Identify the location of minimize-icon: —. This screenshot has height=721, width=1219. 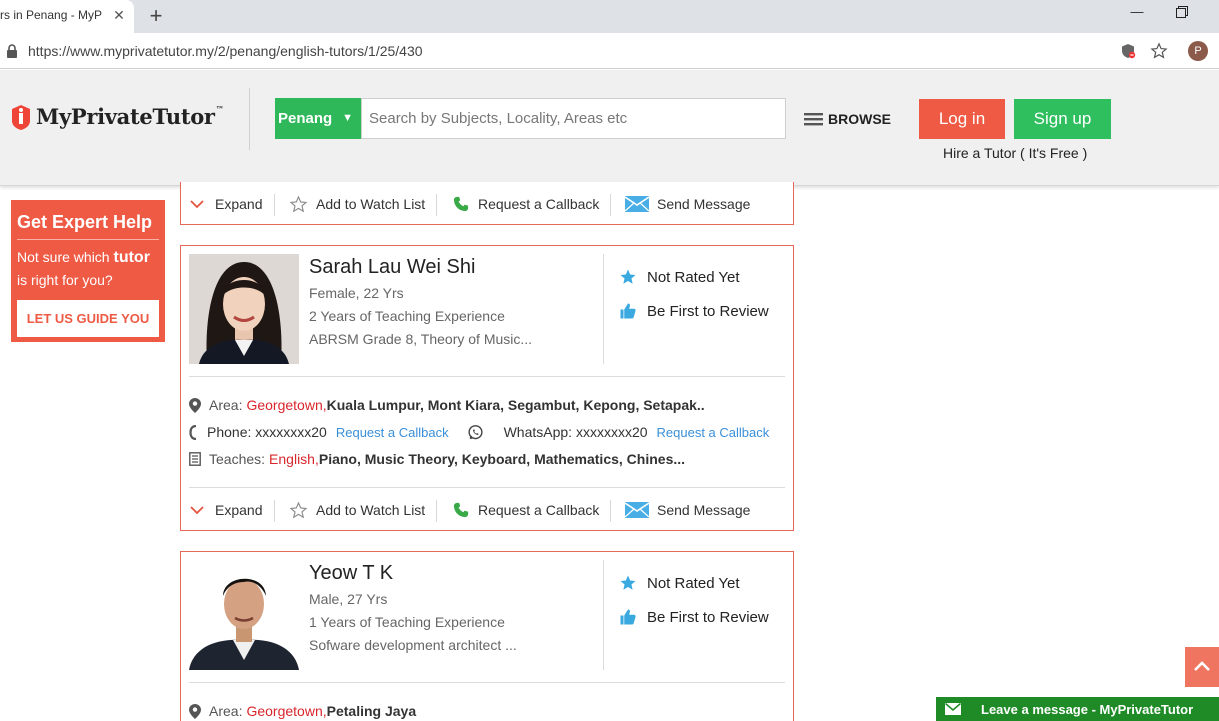
(1137, 14).